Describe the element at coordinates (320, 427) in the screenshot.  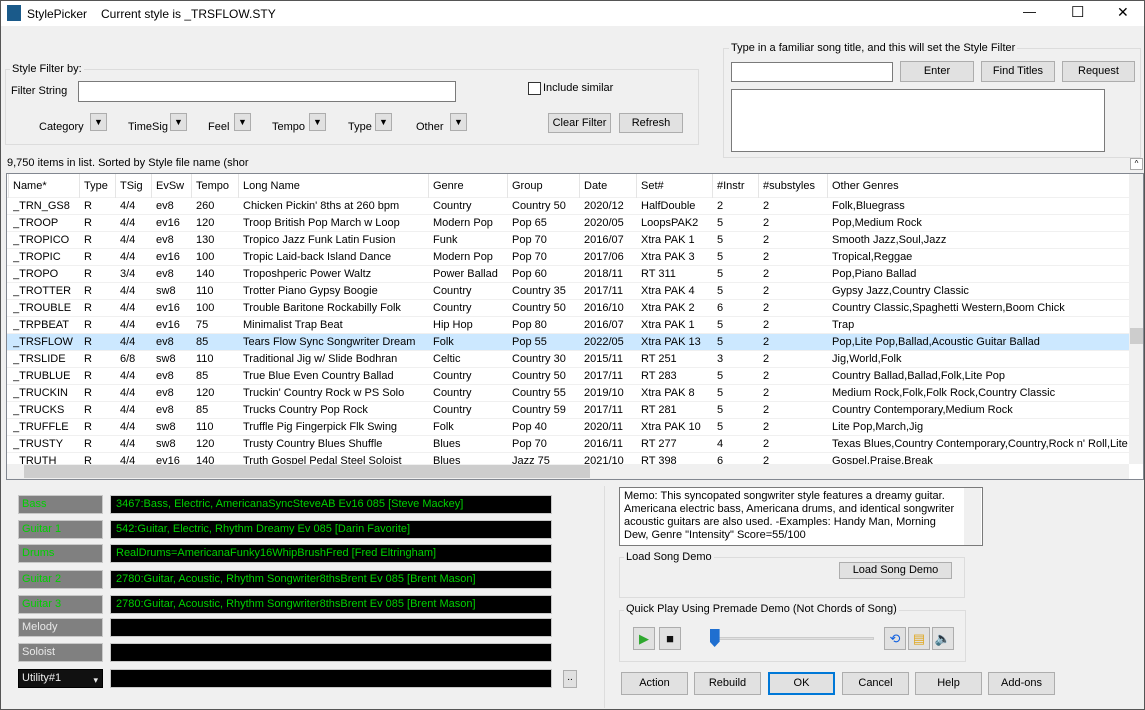
I see `table-cell: Truffle Pig Fingerpick Flk Swing` at that location.